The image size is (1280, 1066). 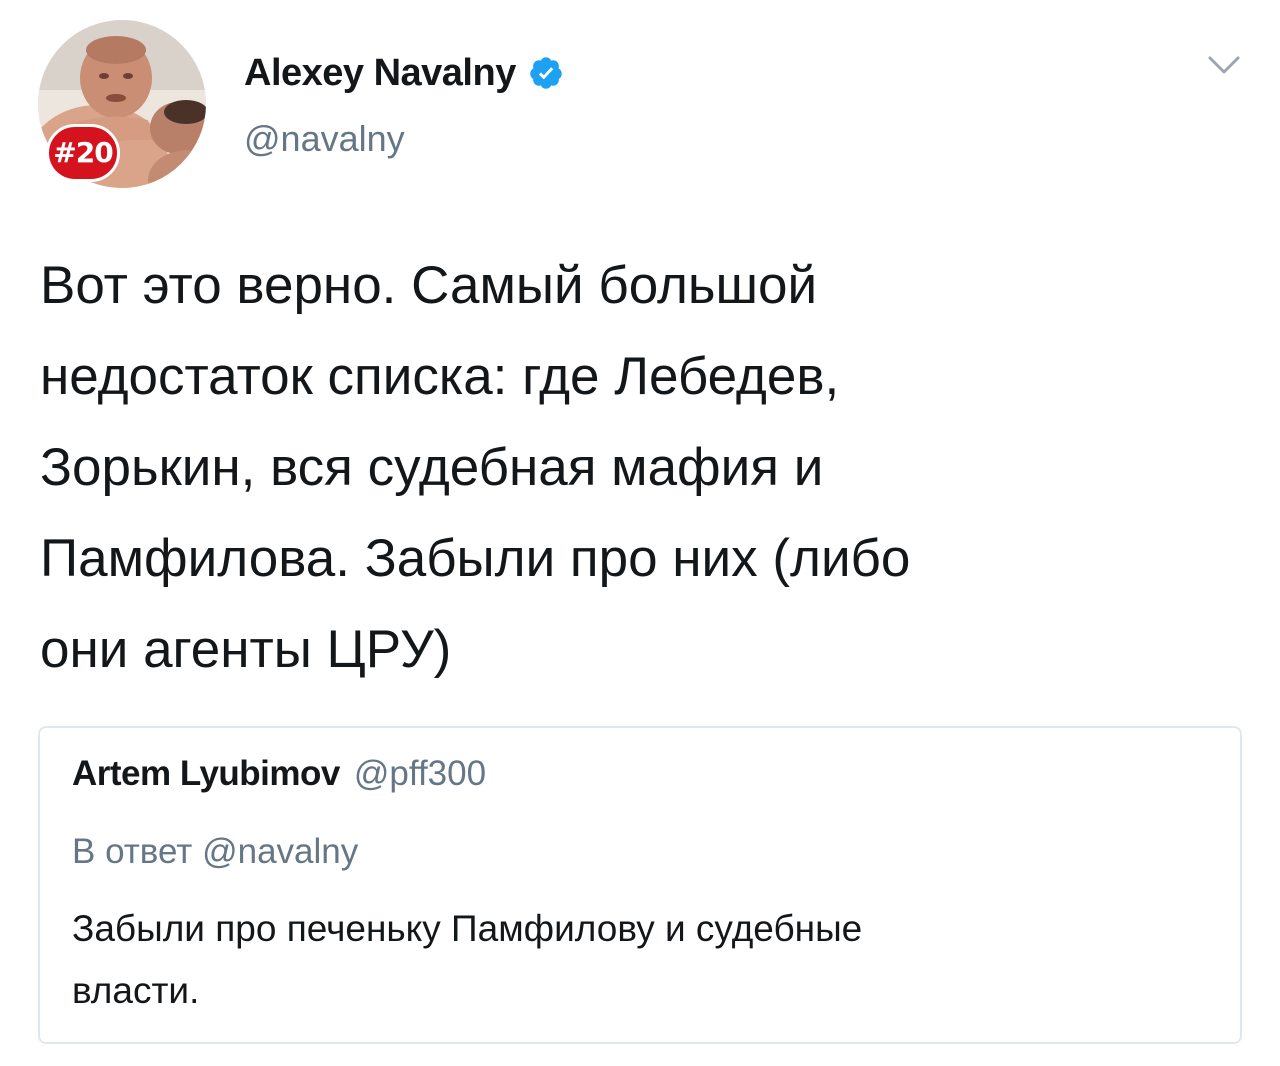 I want to click on author-name-row: Alexey Navalny, so click(x=404, y=73).